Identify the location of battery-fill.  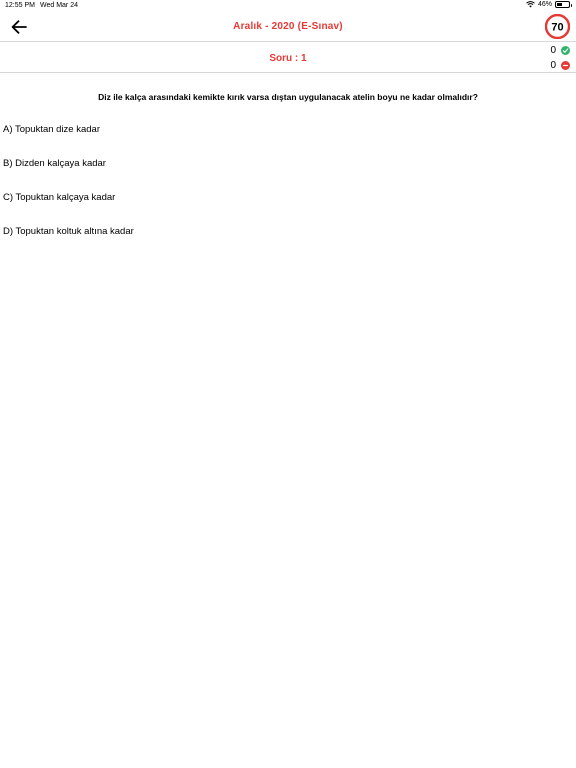
(560, 4).